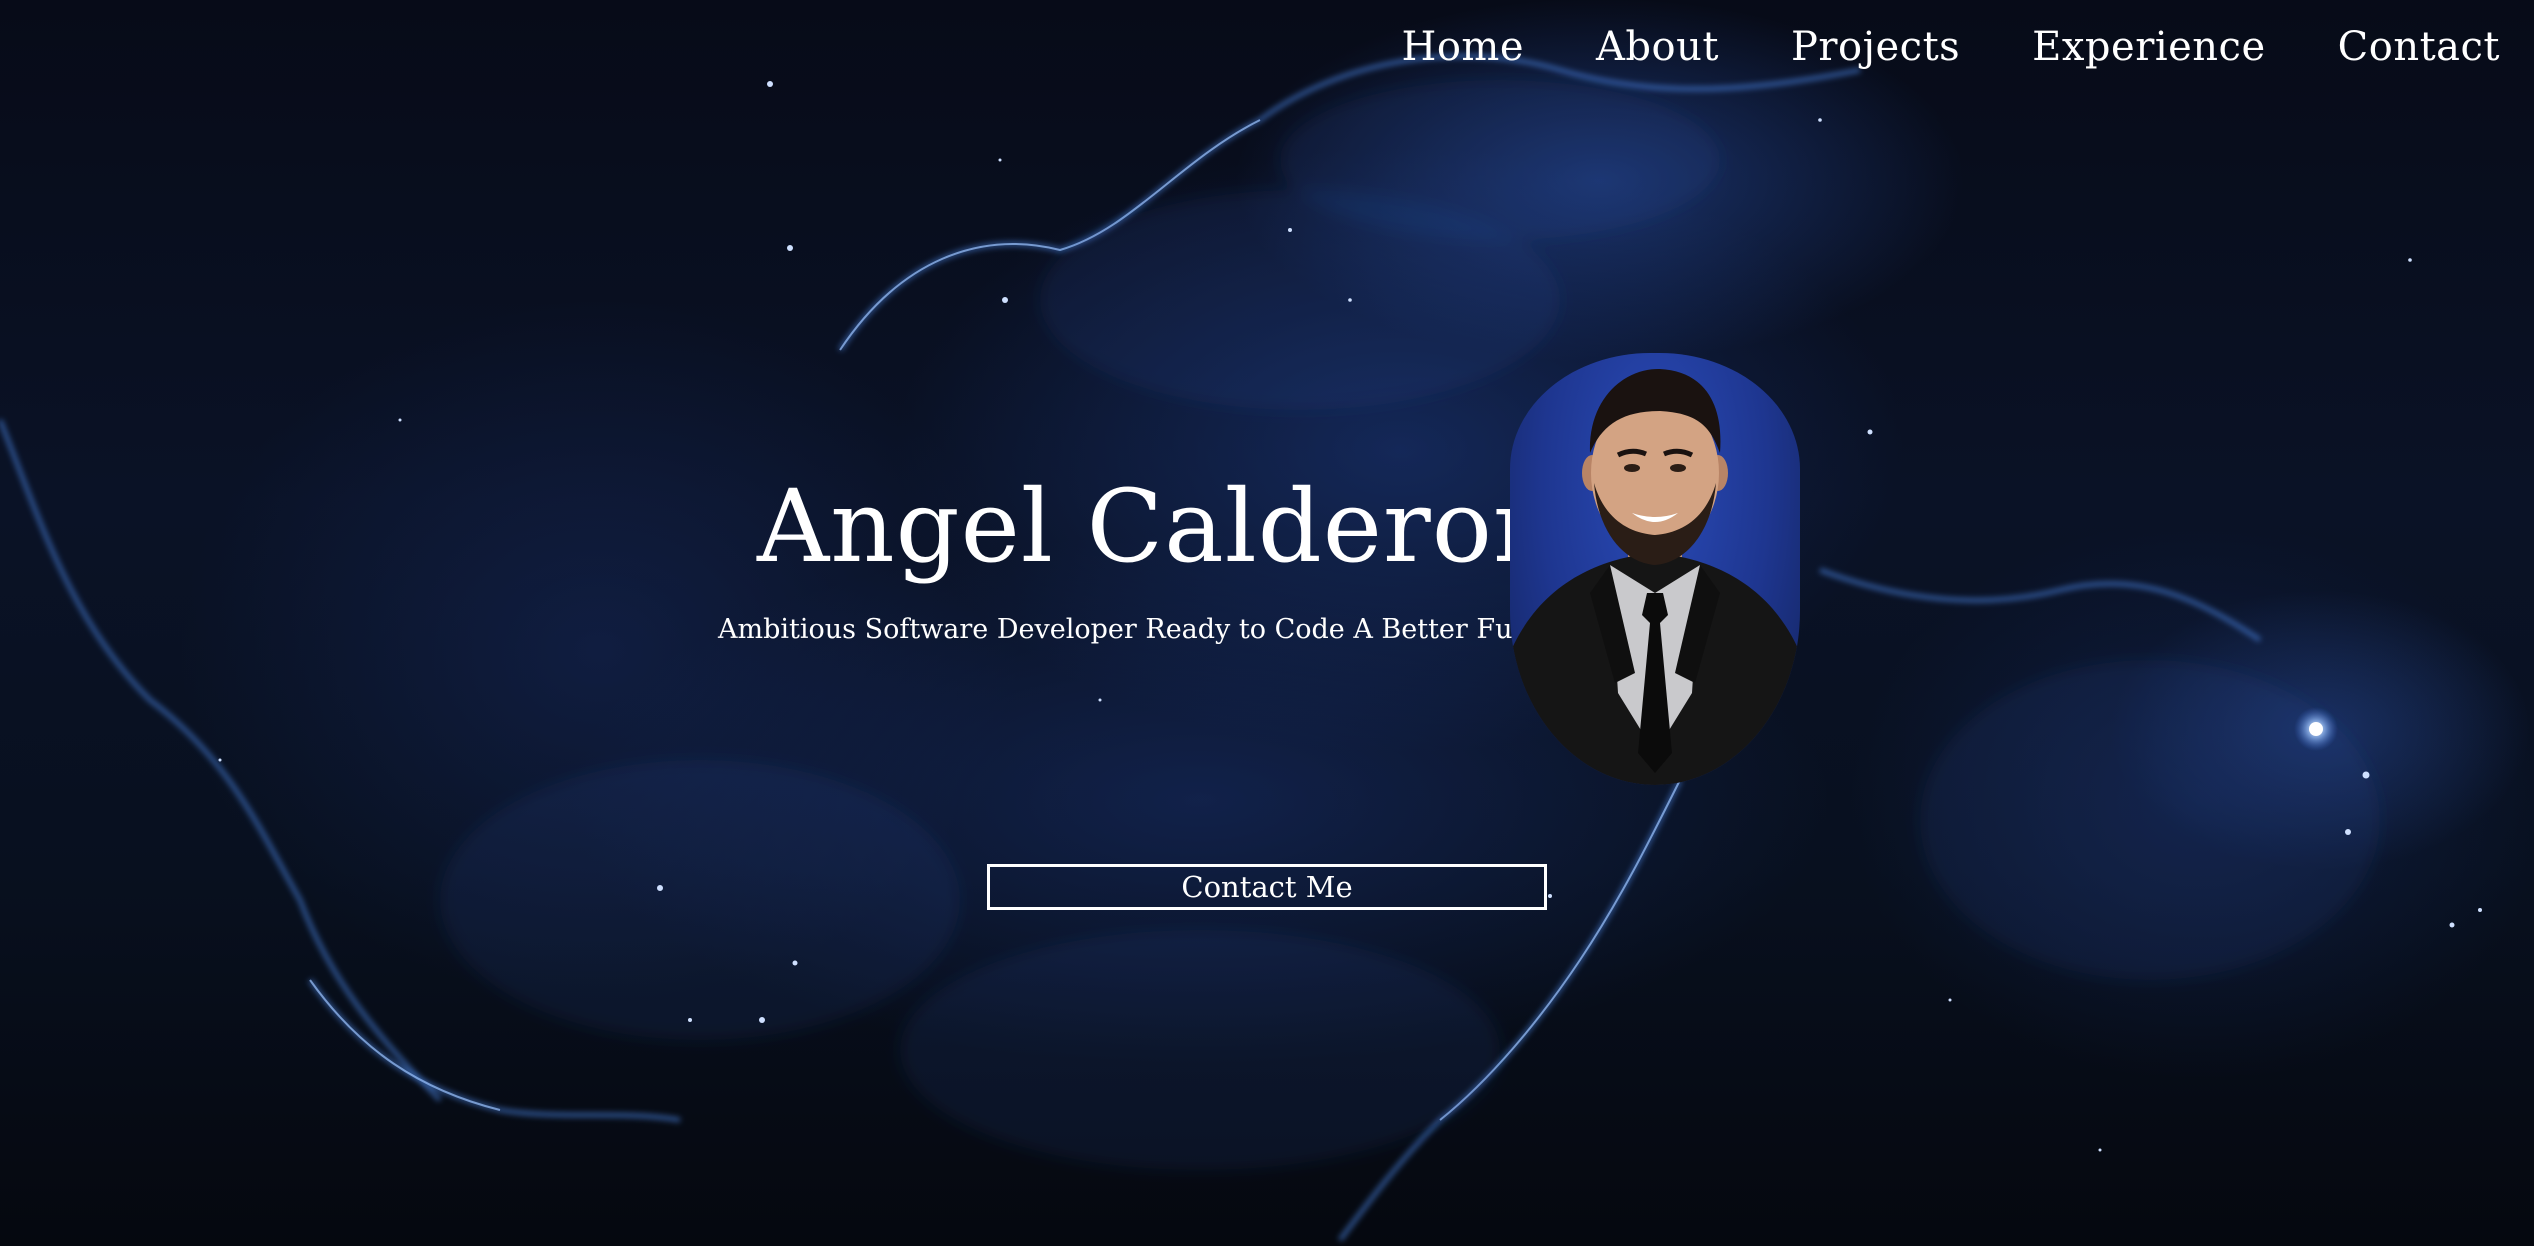 The height and width of the screenshot is (1246, 2534). What do you see at coordinates (2419, 47) in the screenshot?
I see `nav-link-contact: Contact` at bounding box center [2419, 47].